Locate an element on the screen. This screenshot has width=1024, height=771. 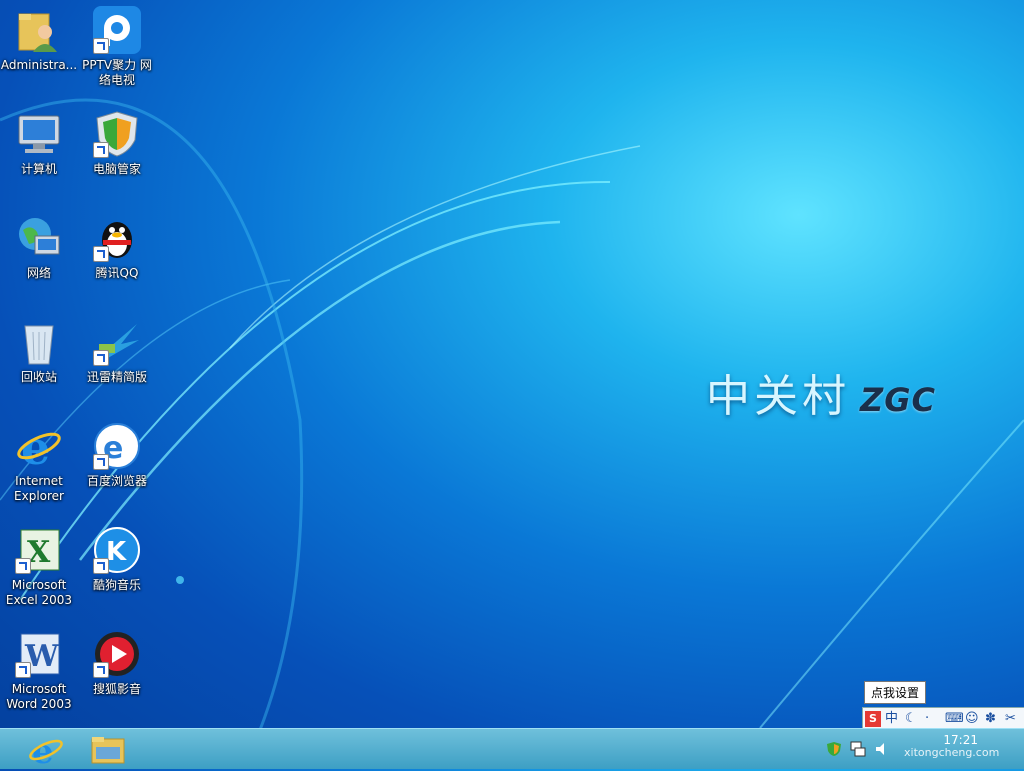
site-watermark: xitongcheng.com is located at coordinates (951, 752).